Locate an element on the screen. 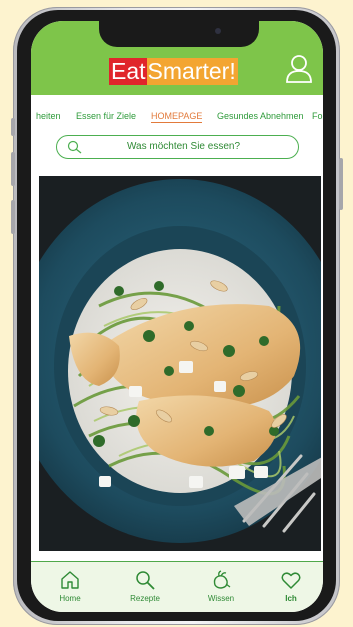 Image resolution: width=353 pixels, height=627 pixels. vegetable-icon is located at coordinates (222, 579).